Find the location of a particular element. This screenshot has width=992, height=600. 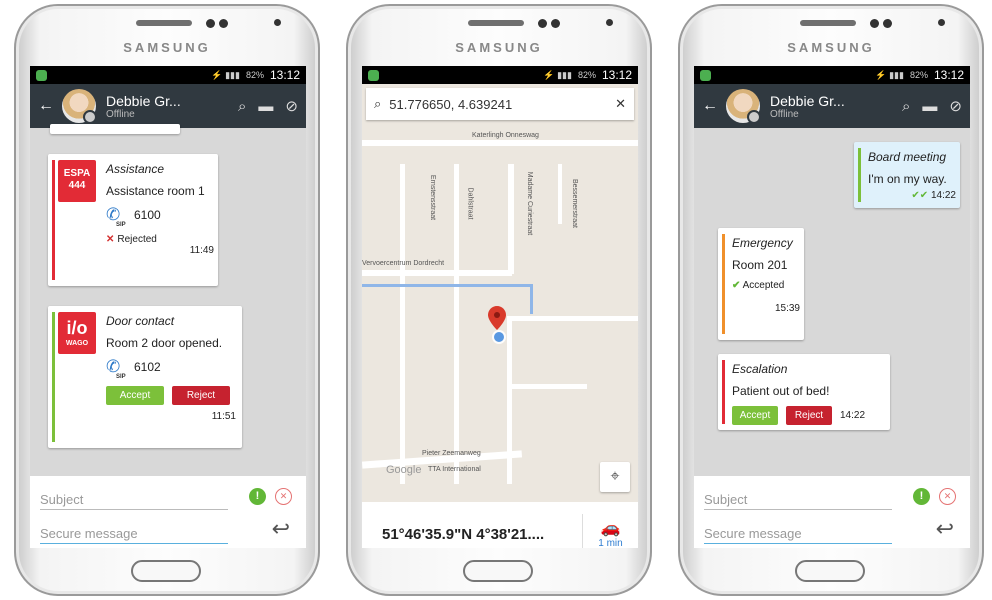

street-label: Madame Curiestraat is located at coordinates (530, 203).